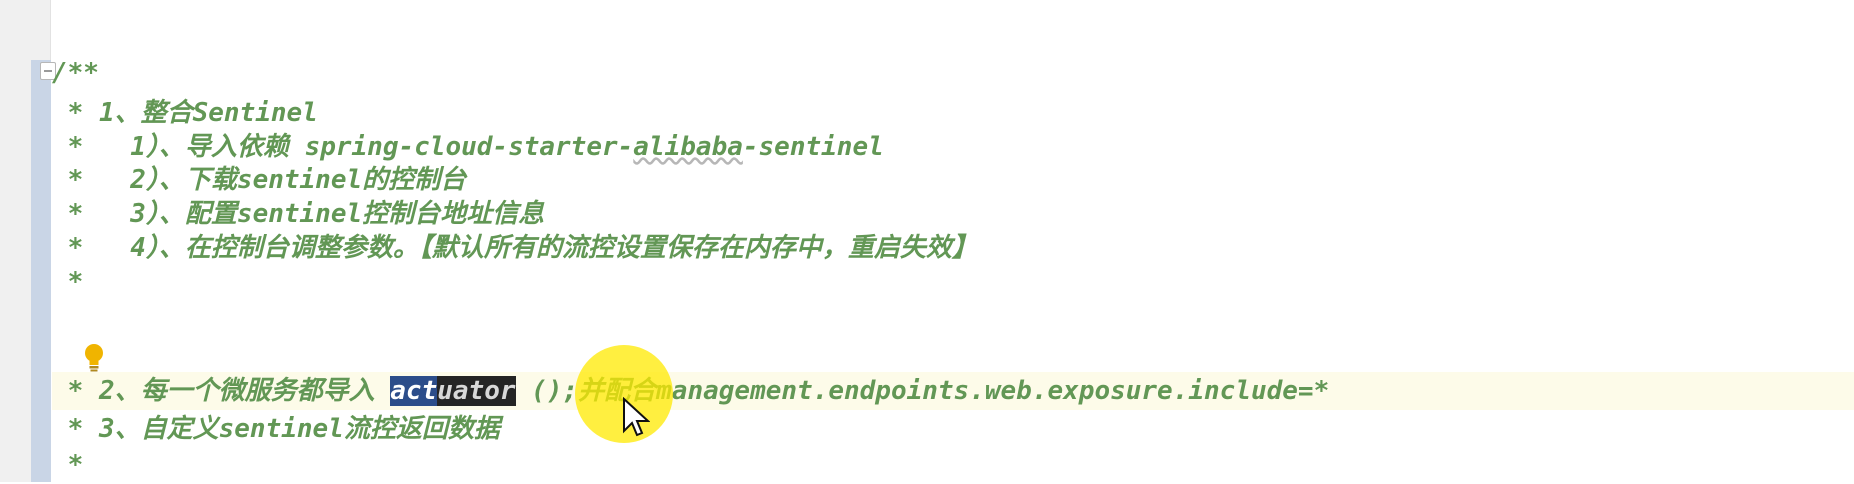  Describe the element at coordinates (343, 147) in the screenshot. I see `line3-prefix: * 1）、导入依赖 spring-cloud-starter-` at that location.